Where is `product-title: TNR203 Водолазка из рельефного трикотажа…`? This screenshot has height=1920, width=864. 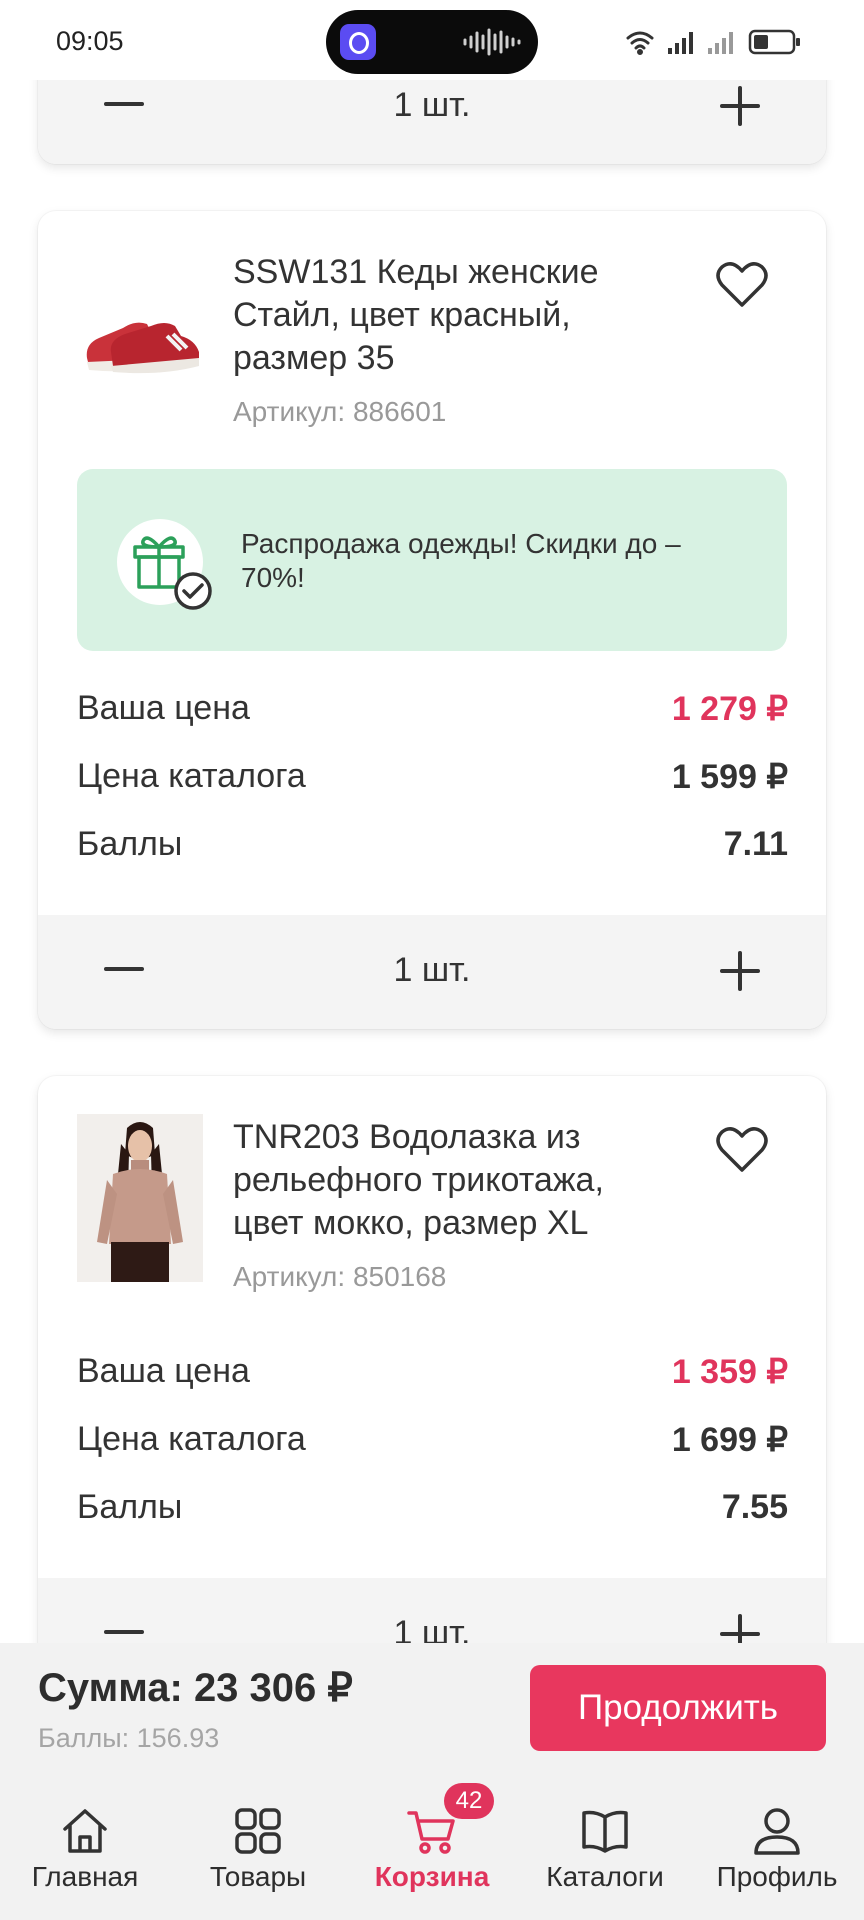 product-title: TNR203 Водолазка из рельефного трикотажа… is located at coordinates (448, 1180).